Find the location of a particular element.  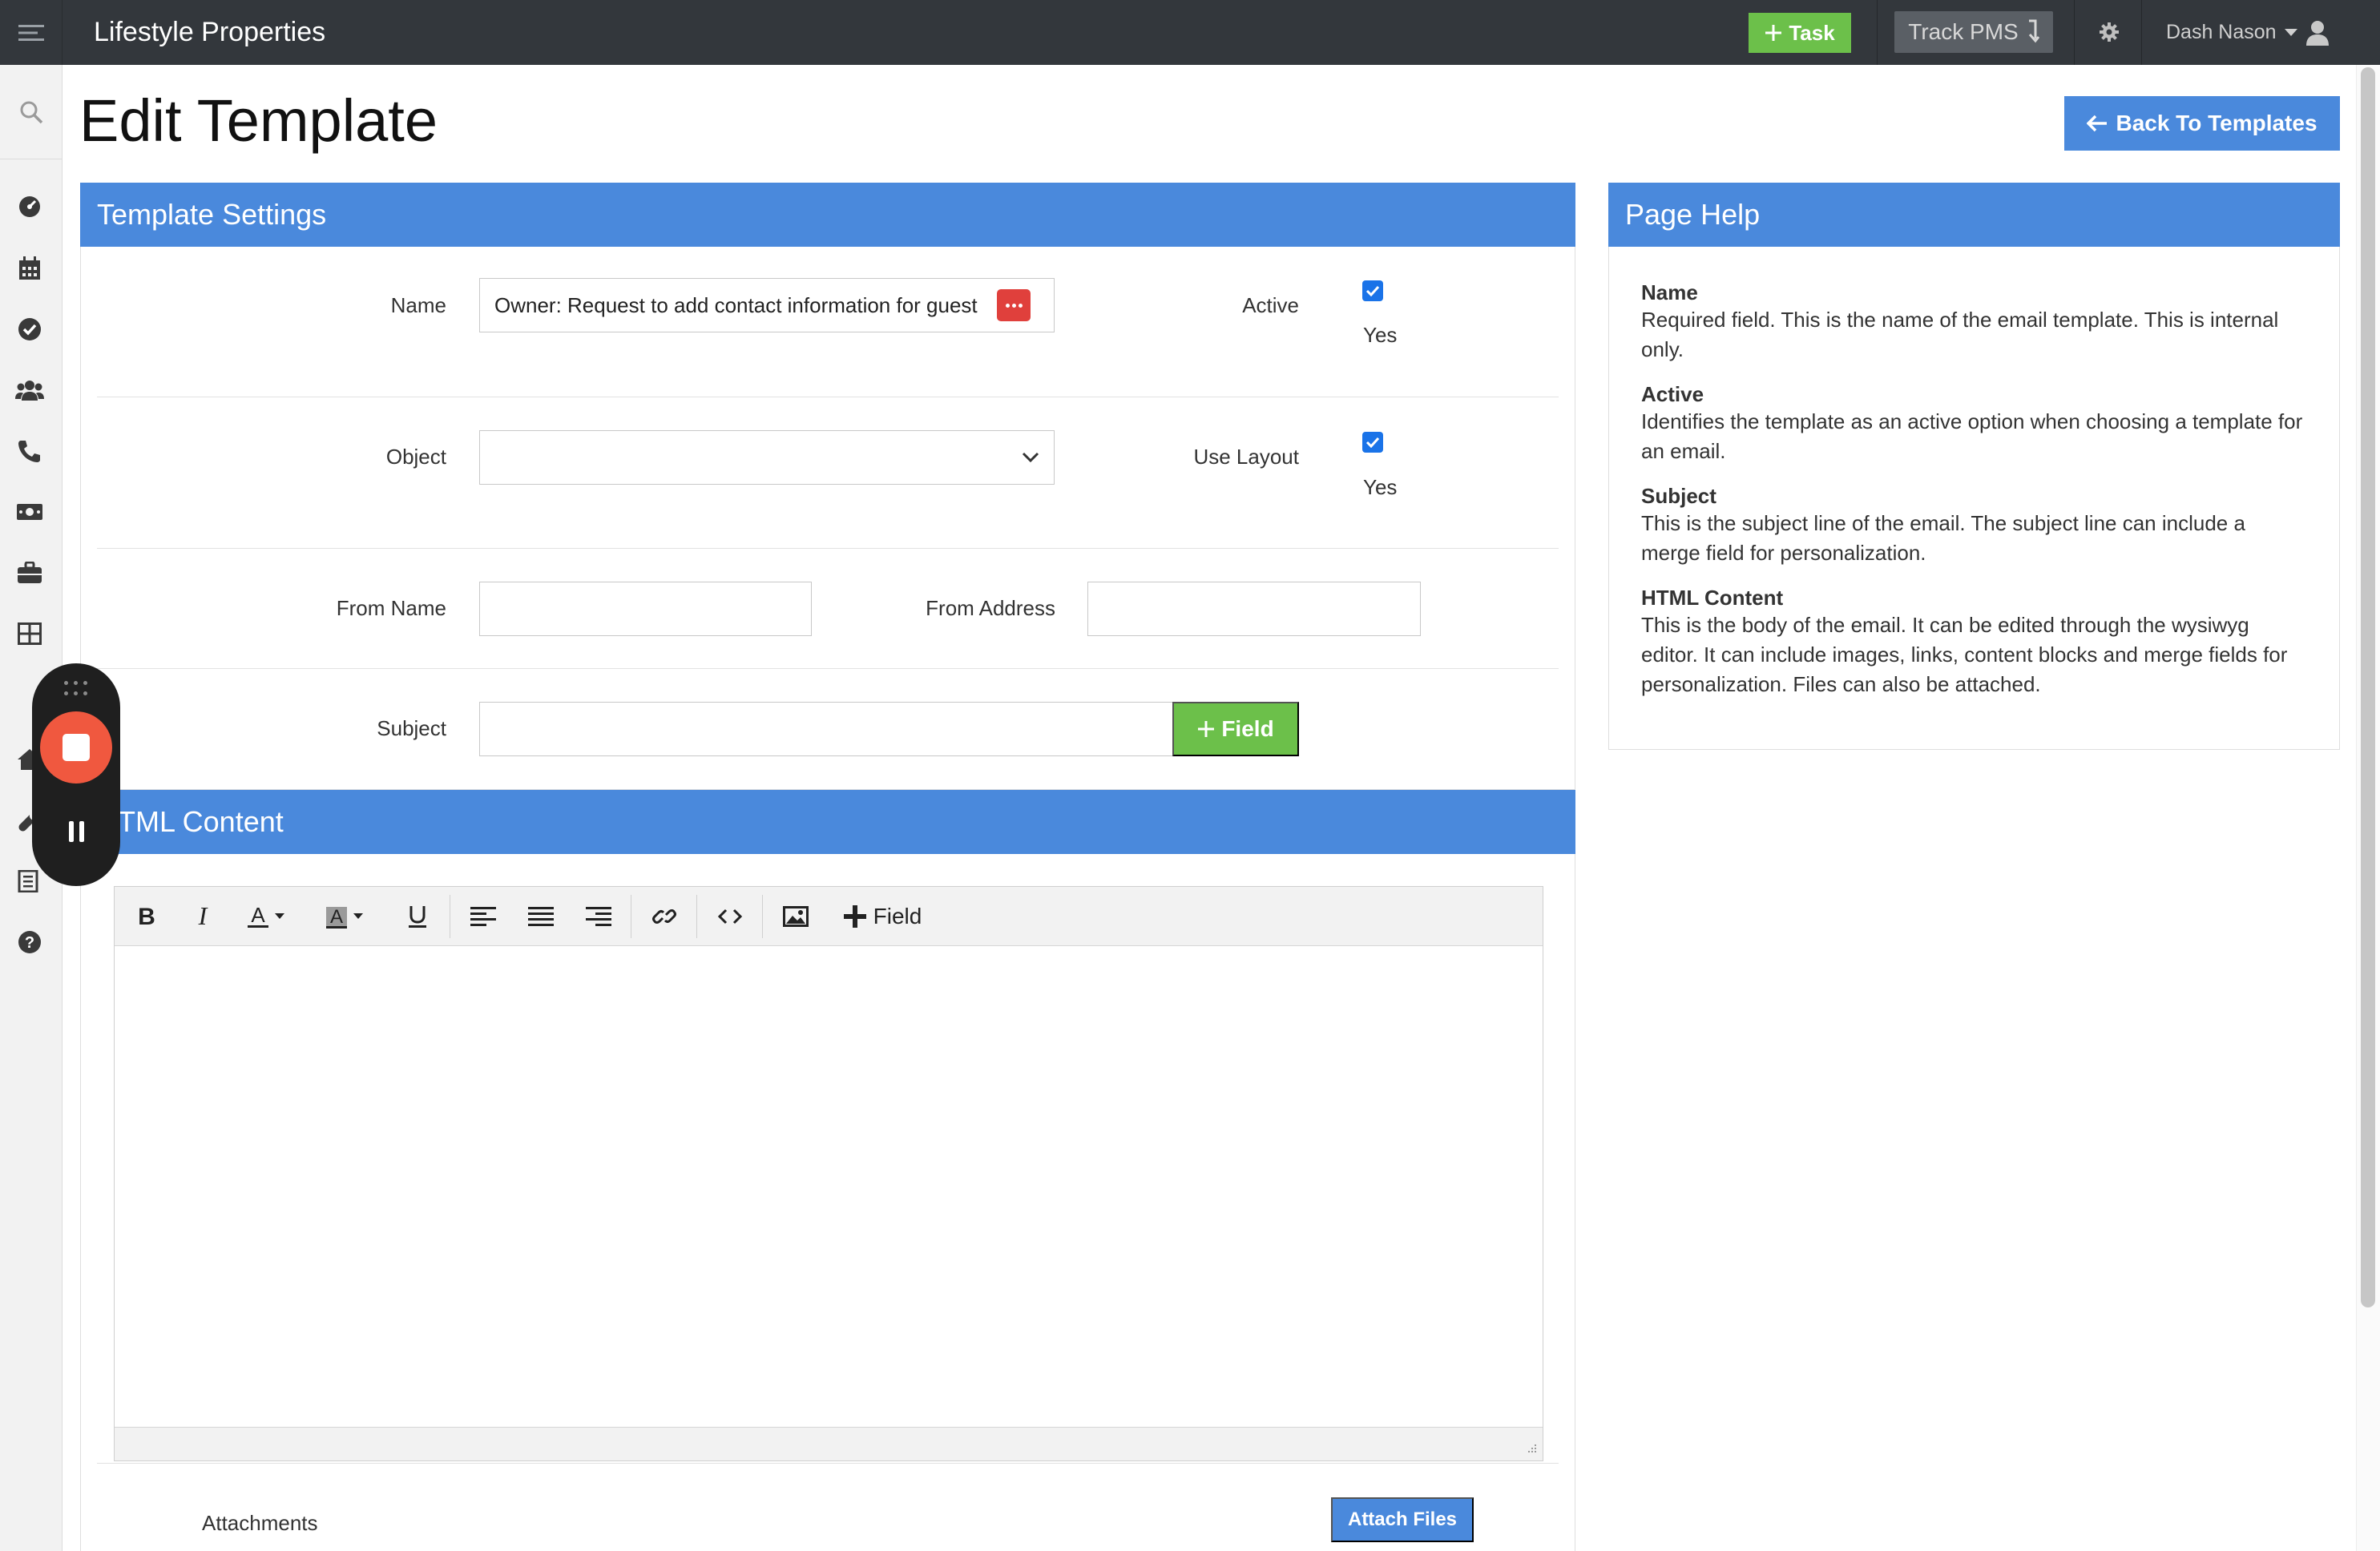

editor-toolbar: B I A A Field is located at coordinates (829, 916).